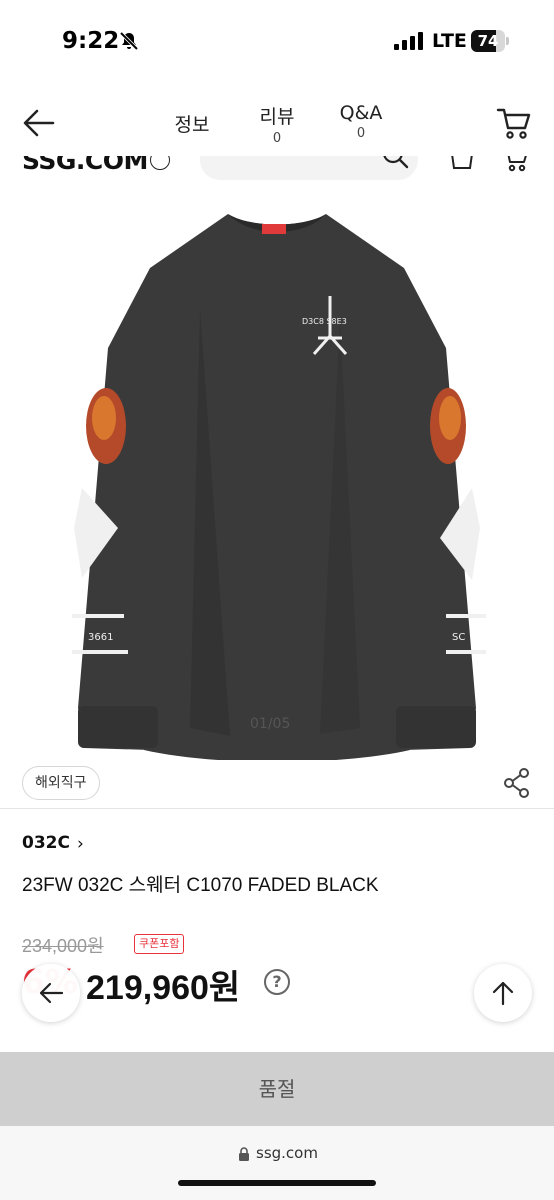 This screenshot has width=554, height=1200. I want to click on tab-qna: Q&A 0, so click(361, 121).